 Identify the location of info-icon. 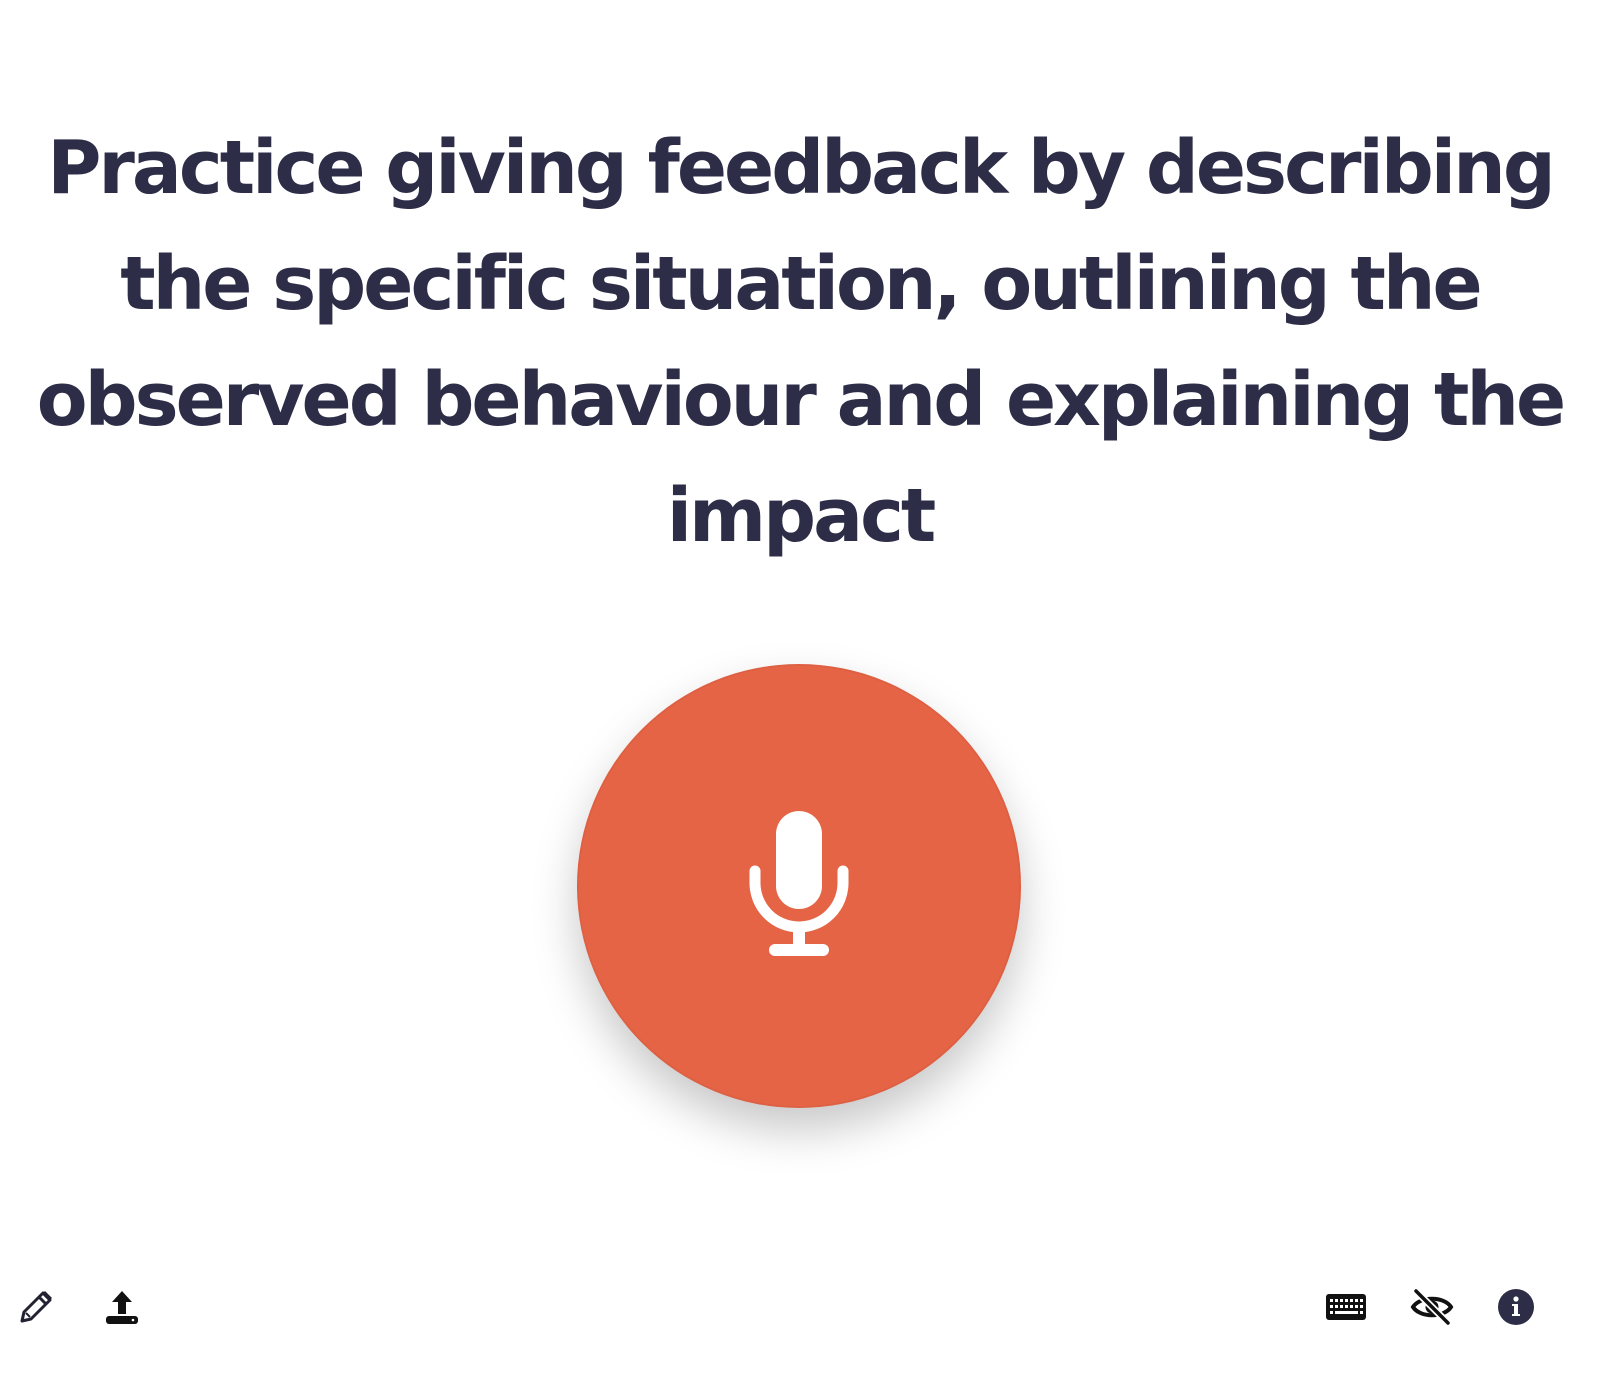
(1516, 1307).